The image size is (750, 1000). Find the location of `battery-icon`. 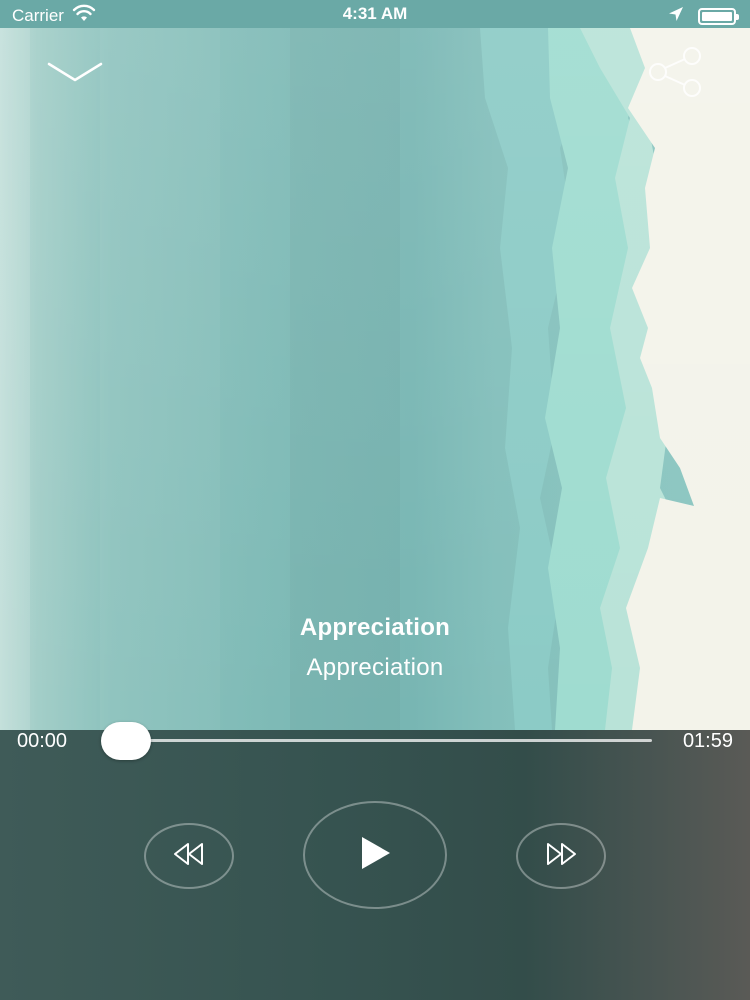

battery-icon is located at coordinates (718, 16).